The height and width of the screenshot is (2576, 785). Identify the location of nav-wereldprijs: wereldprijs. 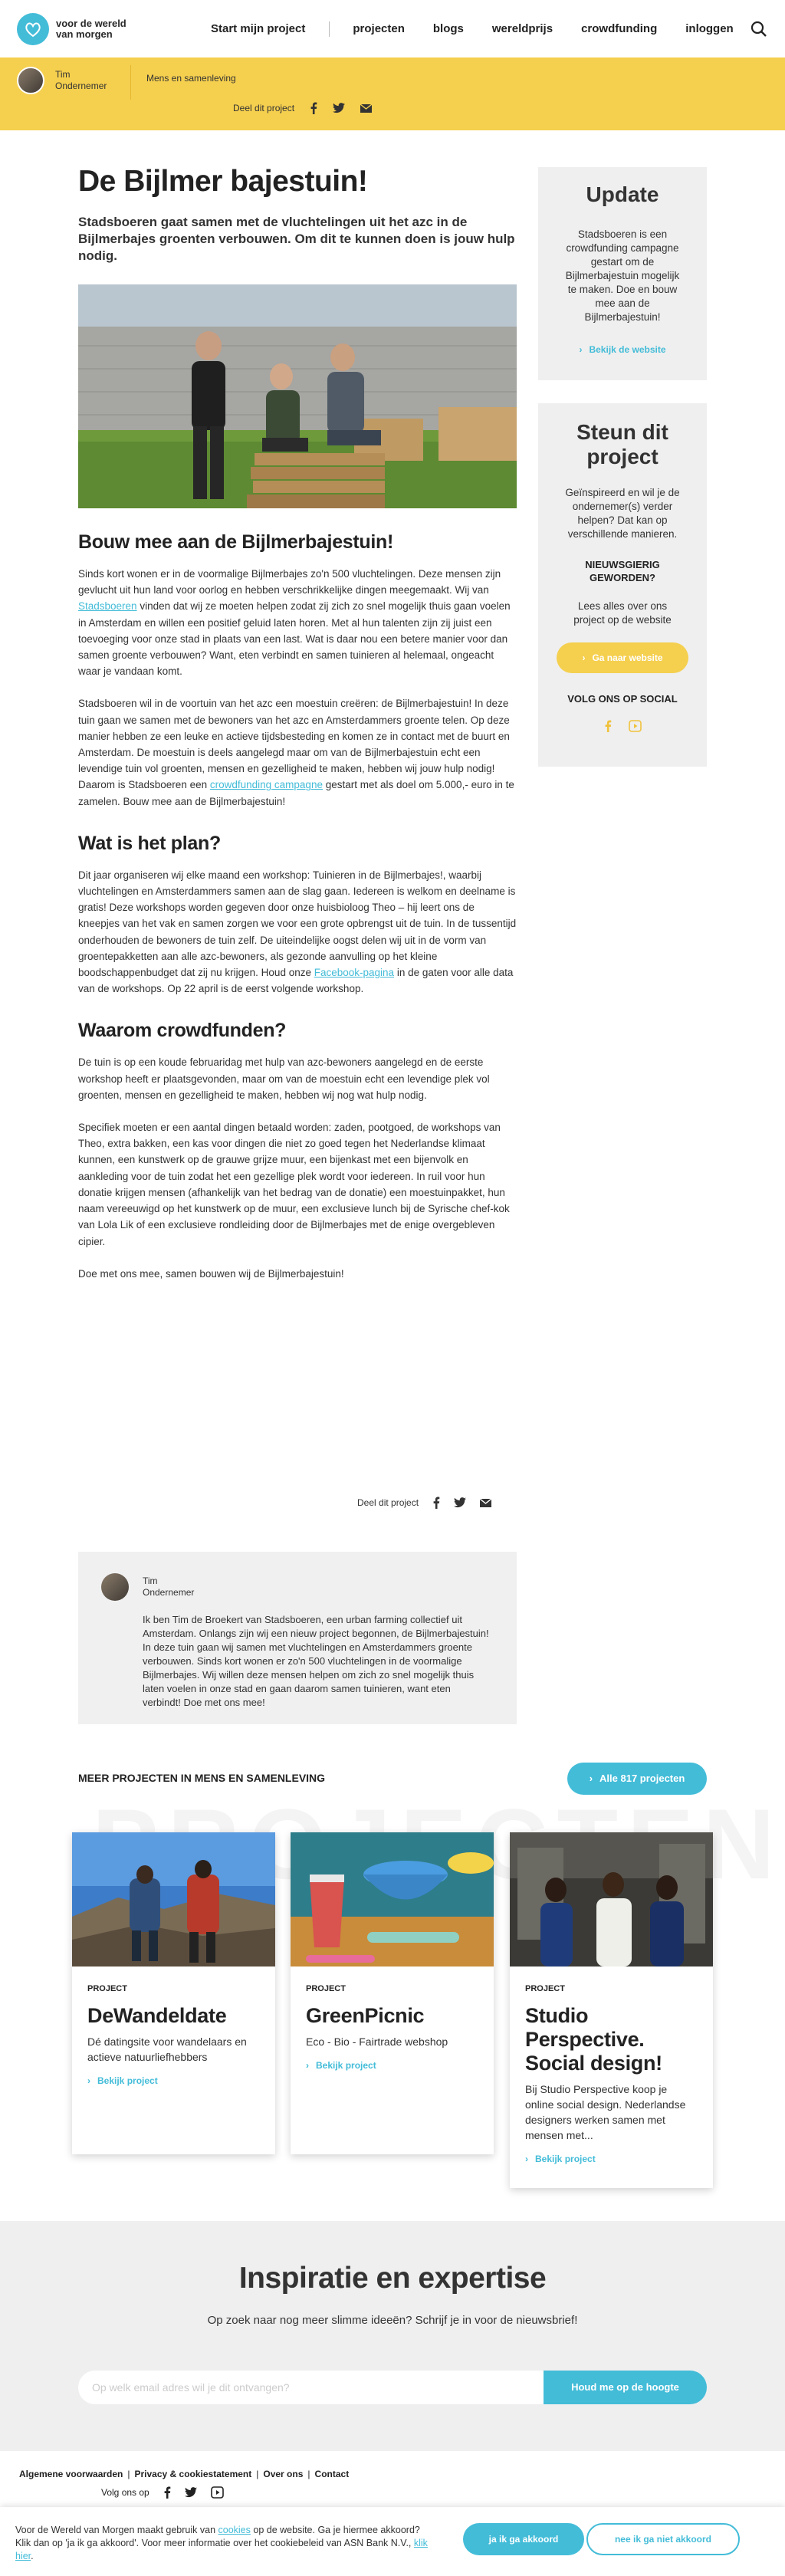
(522, 28).